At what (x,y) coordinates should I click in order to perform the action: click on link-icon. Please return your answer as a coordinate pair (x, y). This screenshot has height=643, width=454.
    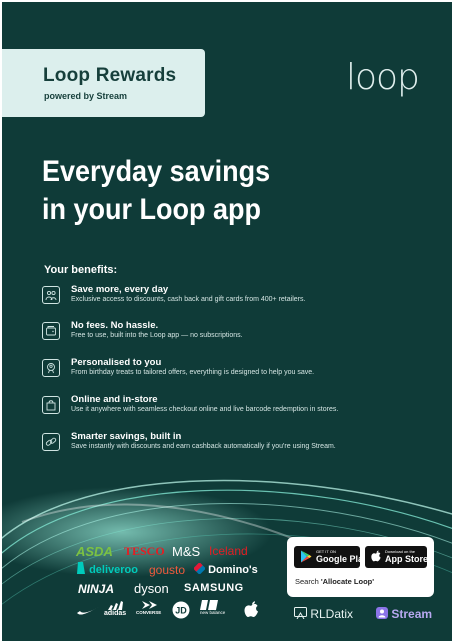
    Looking at the image, I should click on (51, 442).